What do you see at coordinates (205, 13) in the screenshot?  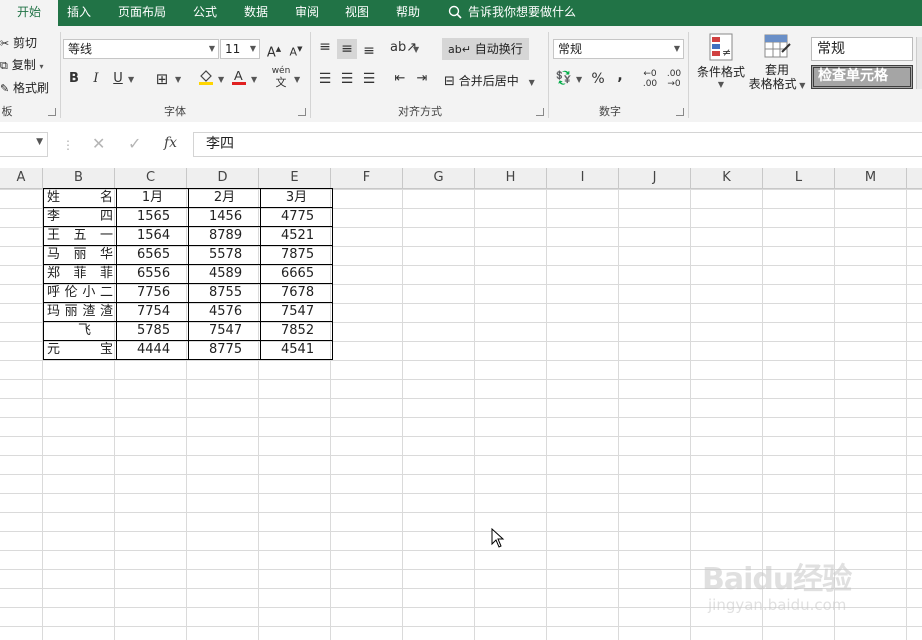 I see `tab-formulas: 公式` at bounding box center [205, 13].